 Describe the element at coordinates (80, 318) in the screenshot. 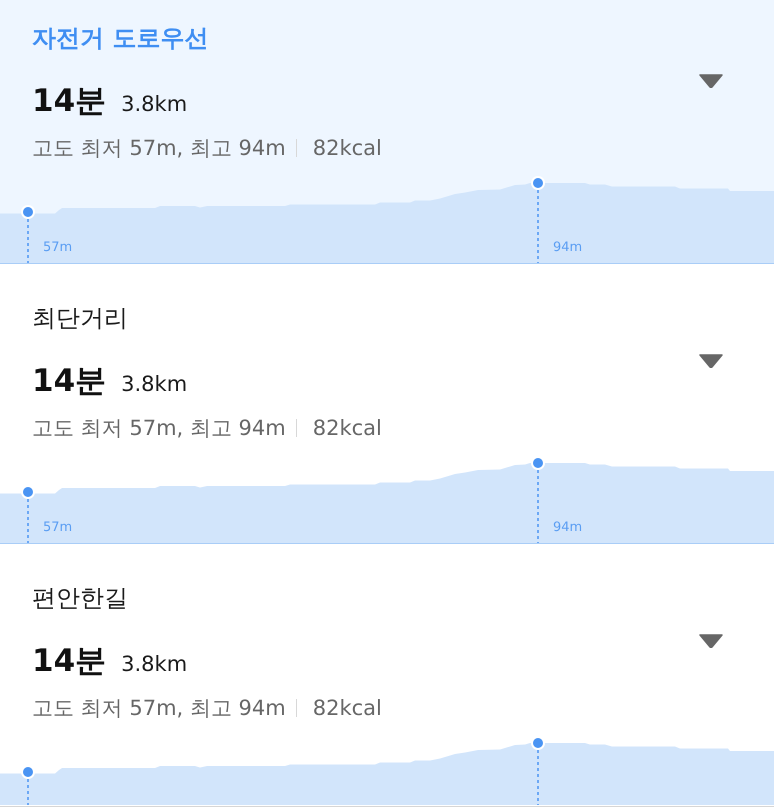

I see `route-title: 최단거리` at that location.